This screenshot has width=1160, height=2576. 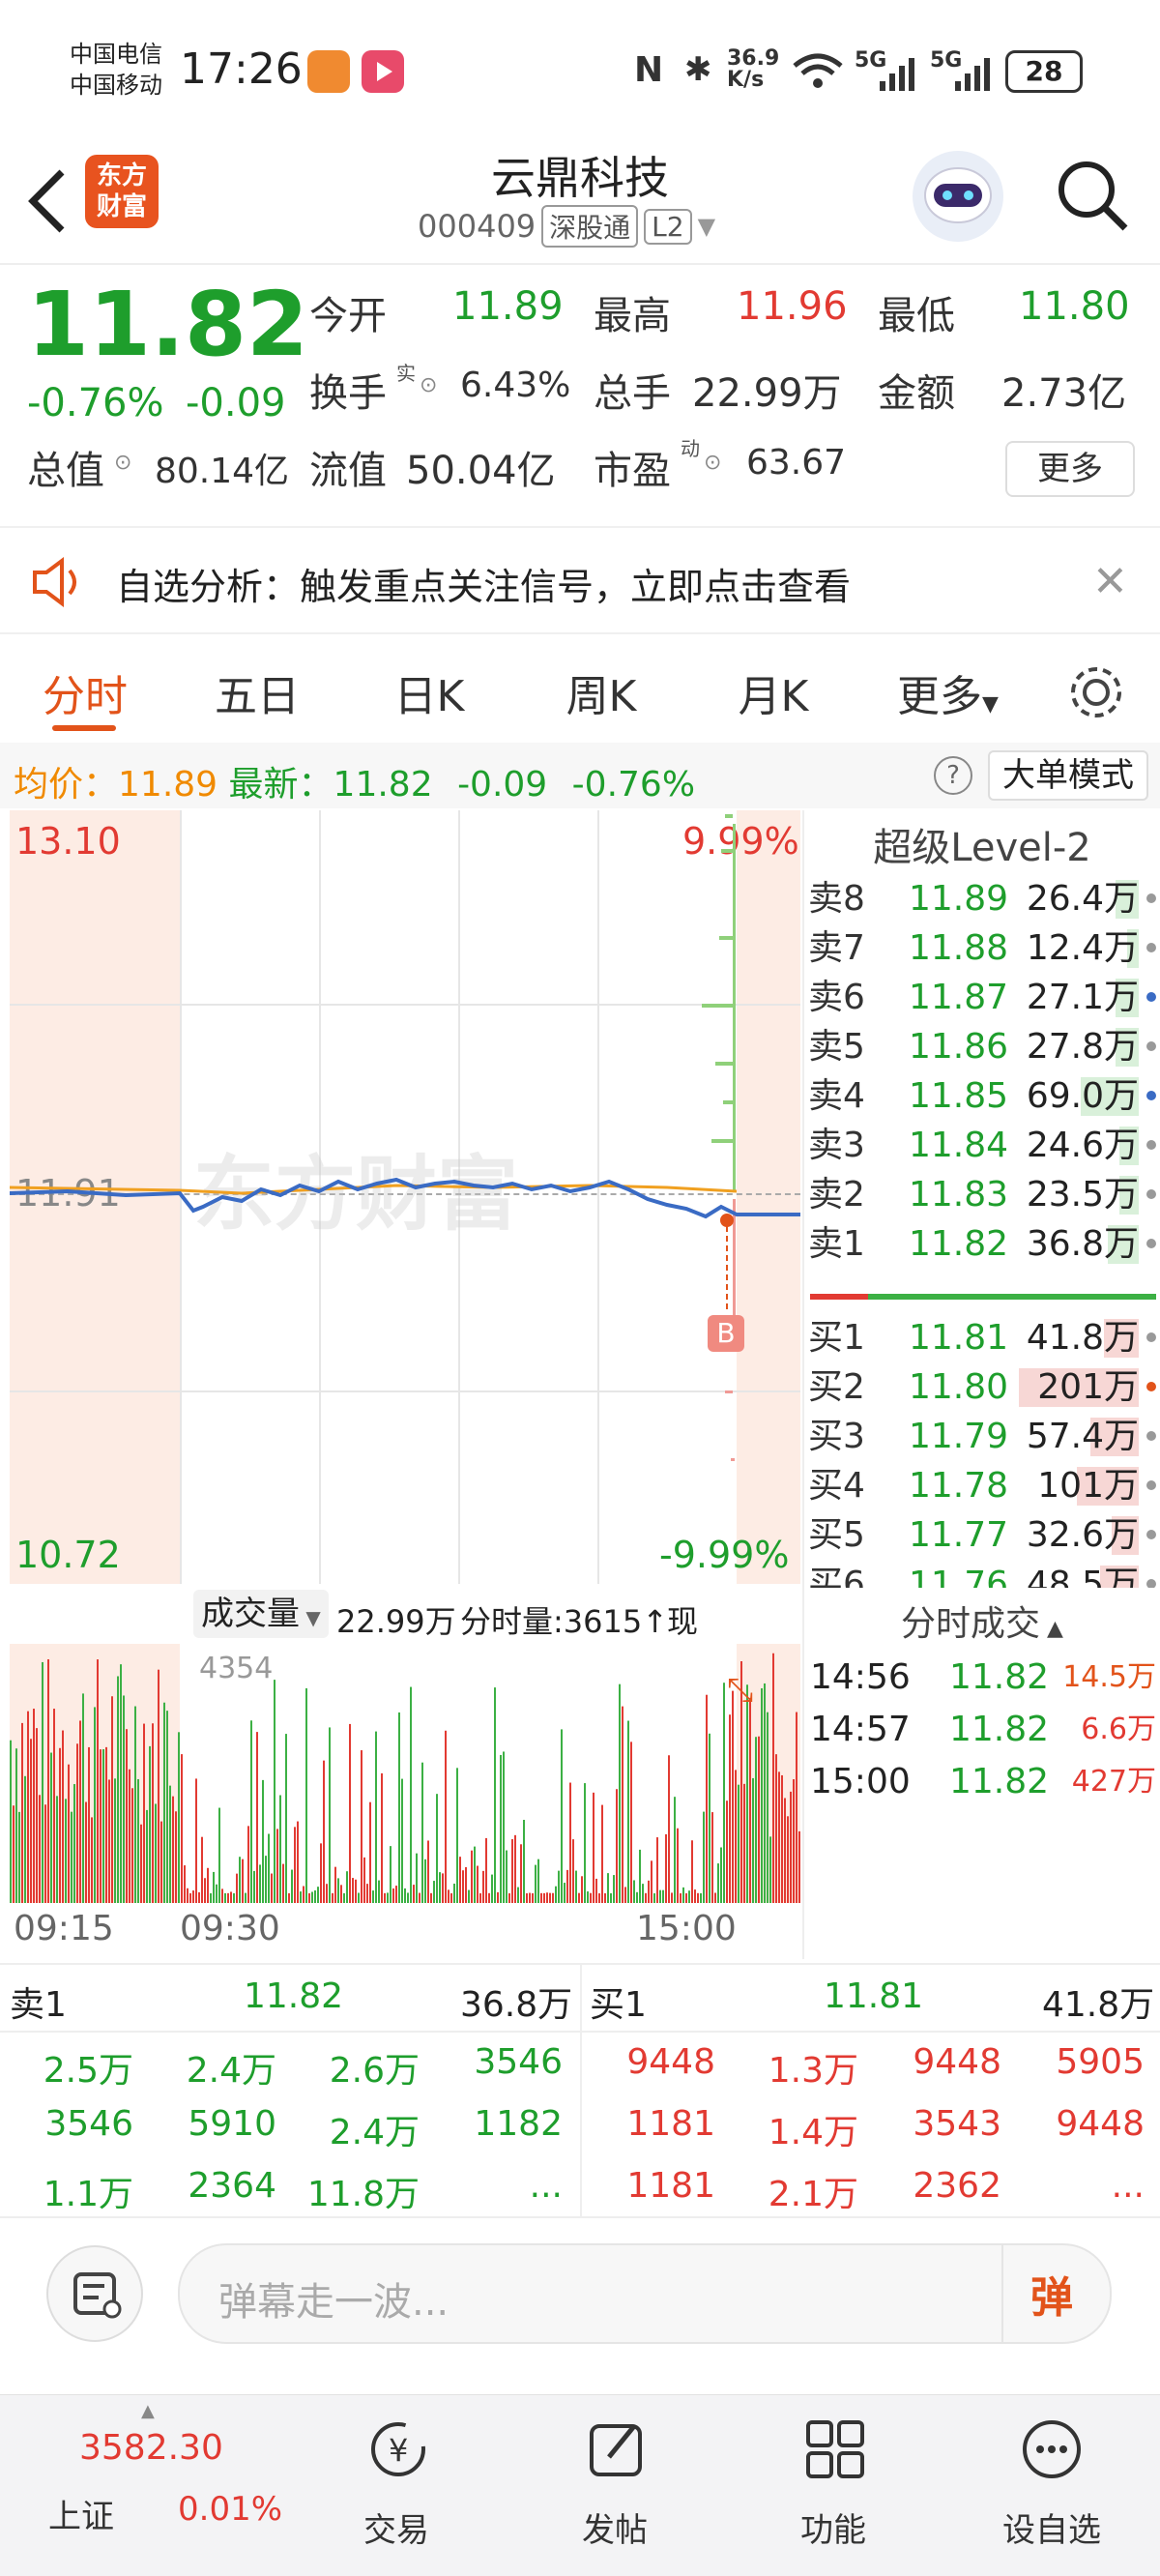 What do you see at coordinates (257, 692) in the screenshot?
I see `tab-five-day: 五日` at bounding box center [257, 692].